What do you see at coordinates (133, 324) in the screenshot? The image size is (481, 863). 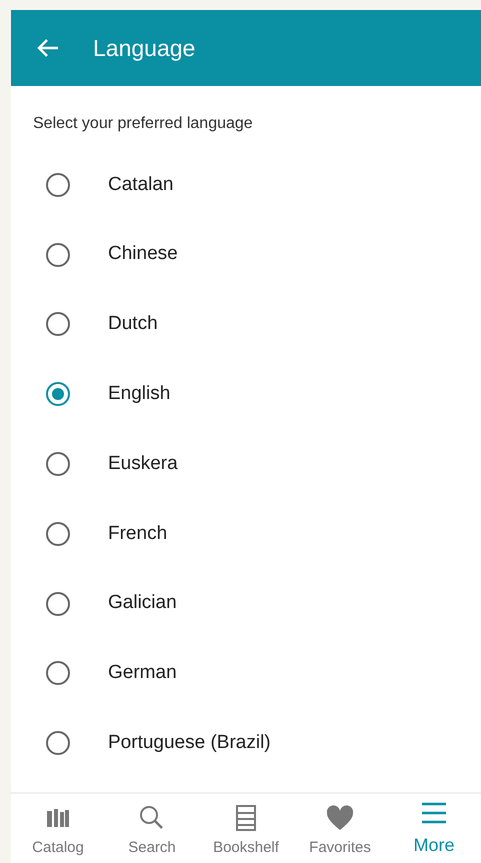 I see `language-option: Dutch` at bounding box center [133, 324].